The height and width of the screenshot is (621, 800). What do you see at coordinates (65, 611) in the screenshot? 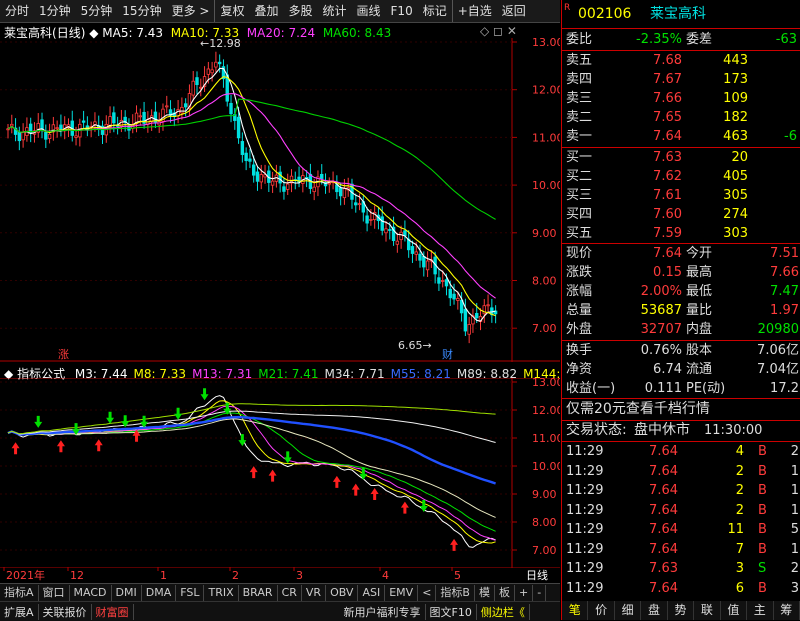
I see `status-item-1: 关联报价` at bounding box center [65, 611].